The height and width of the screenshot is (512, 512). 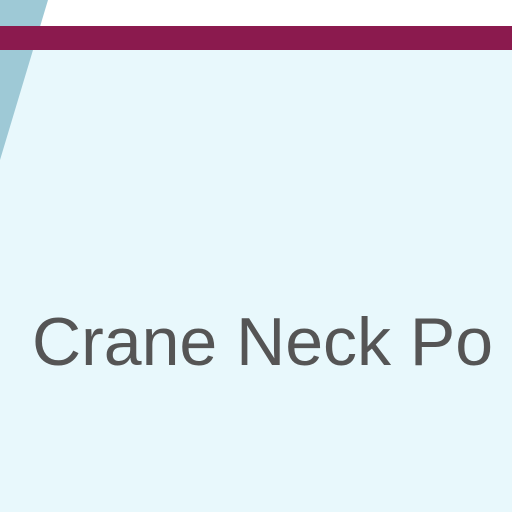 I want to click on water-wedge-shape, so click(x=24, y=80).